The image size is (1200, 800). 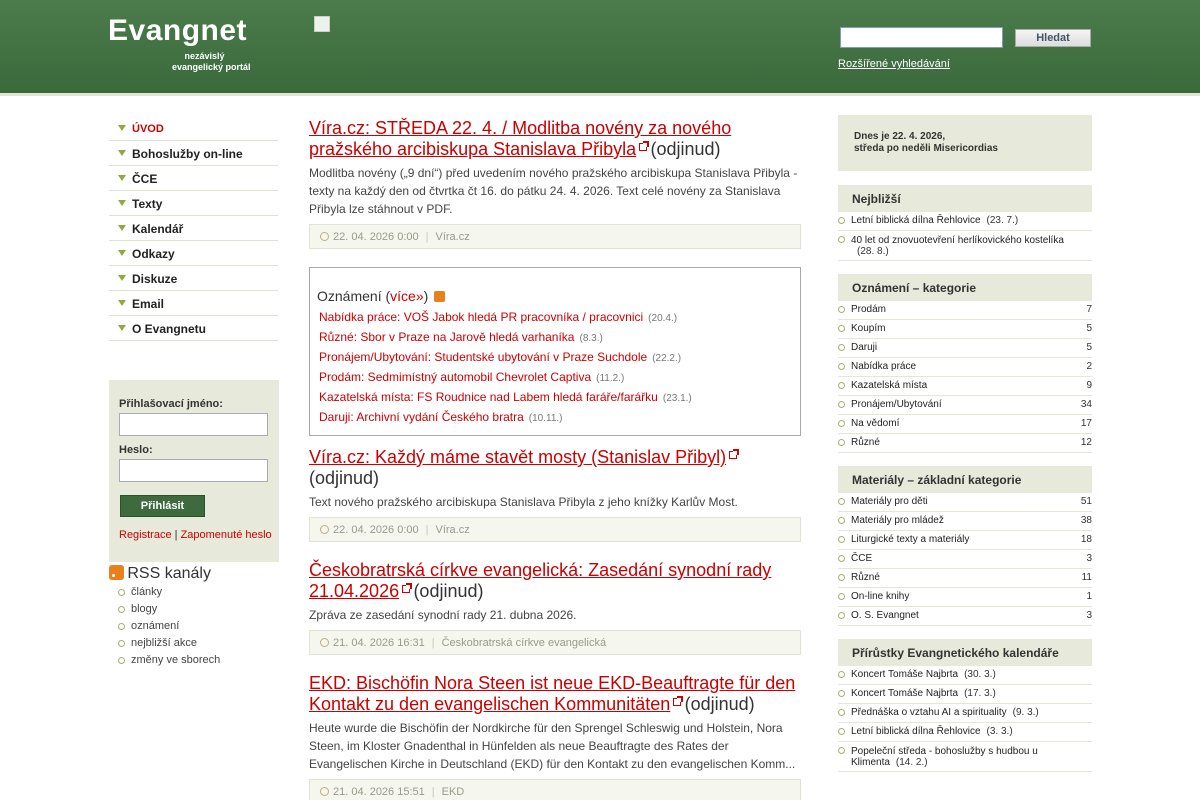 I want to click on material-item: ČCE 3, so click(x=965, y=559).